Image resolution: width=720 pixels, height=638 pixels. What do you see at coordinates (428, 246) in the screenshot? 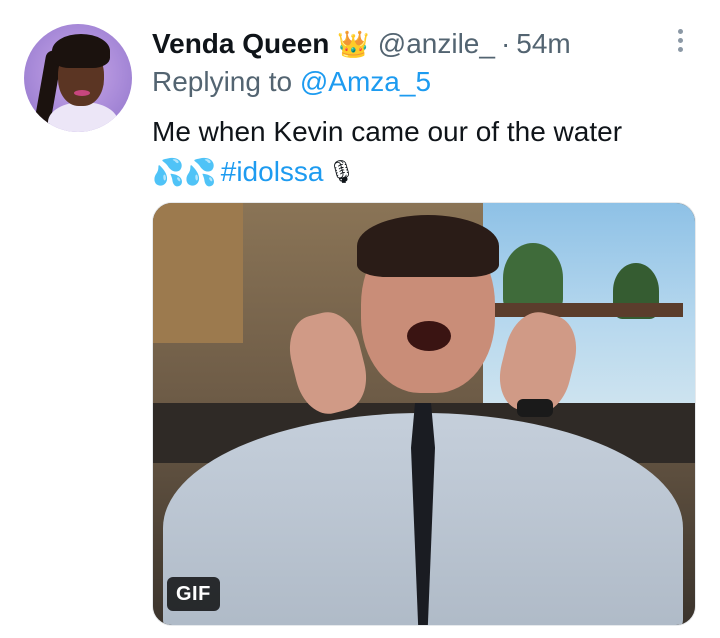
I see `gif-person-hair` at bounding box center [428, 246].